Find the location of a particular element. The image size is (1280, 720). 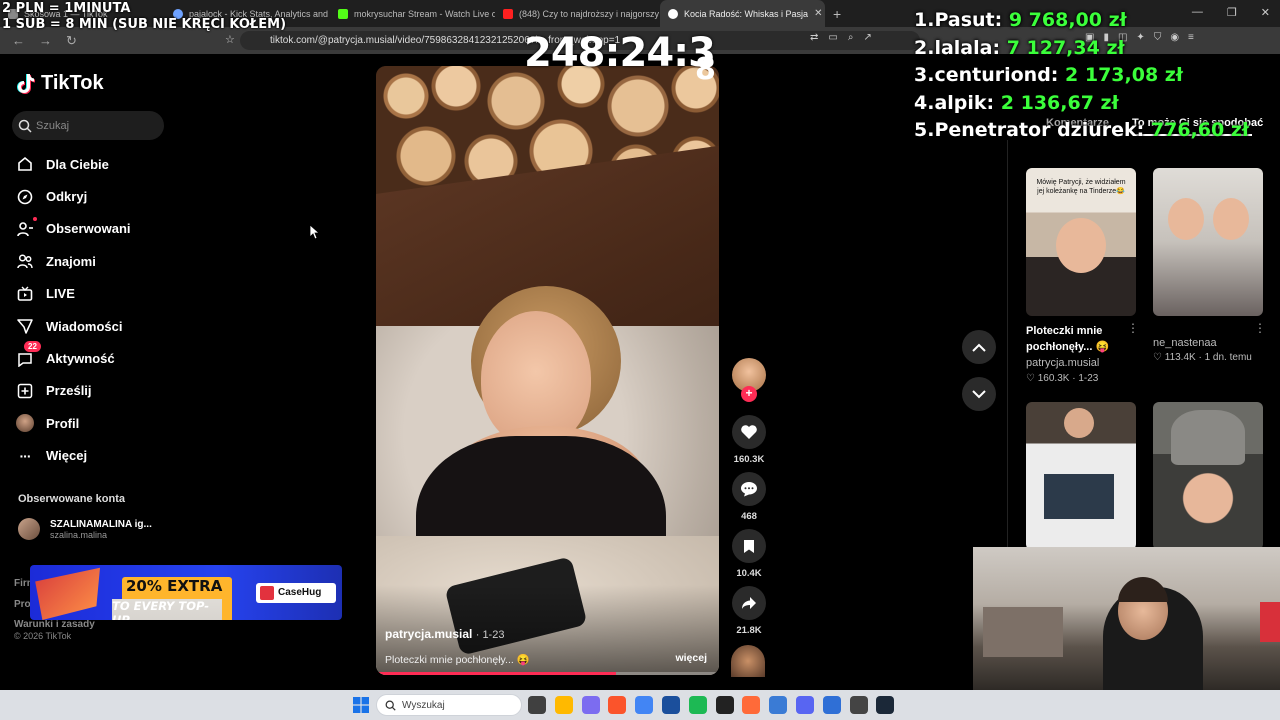

video-actions: + is located at coordinates (749, 380).